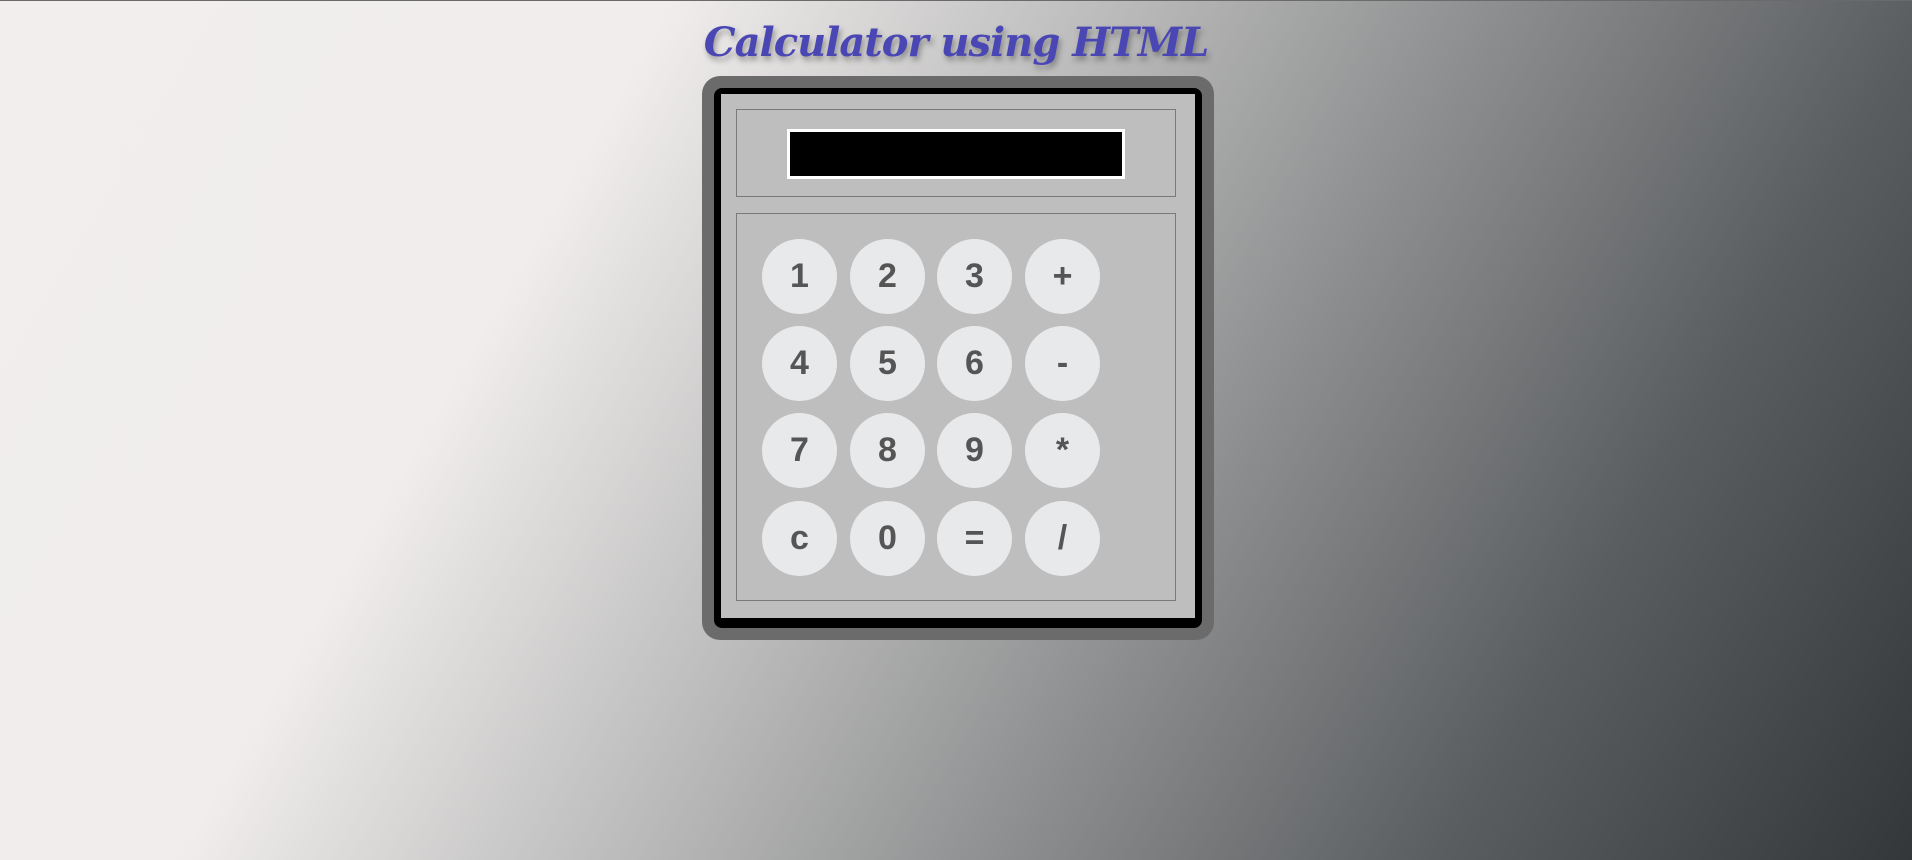 Image resolution: width=1912 pixels, height=860 pixels. I want to click on key-9: 9, so click(974, 450).